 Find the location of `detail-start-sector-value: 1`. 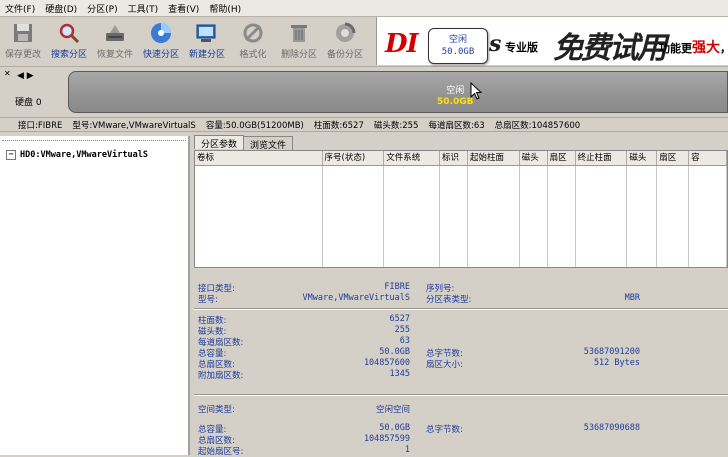

detail-start-sector-value: 1 is located at coordinates (407, 450).